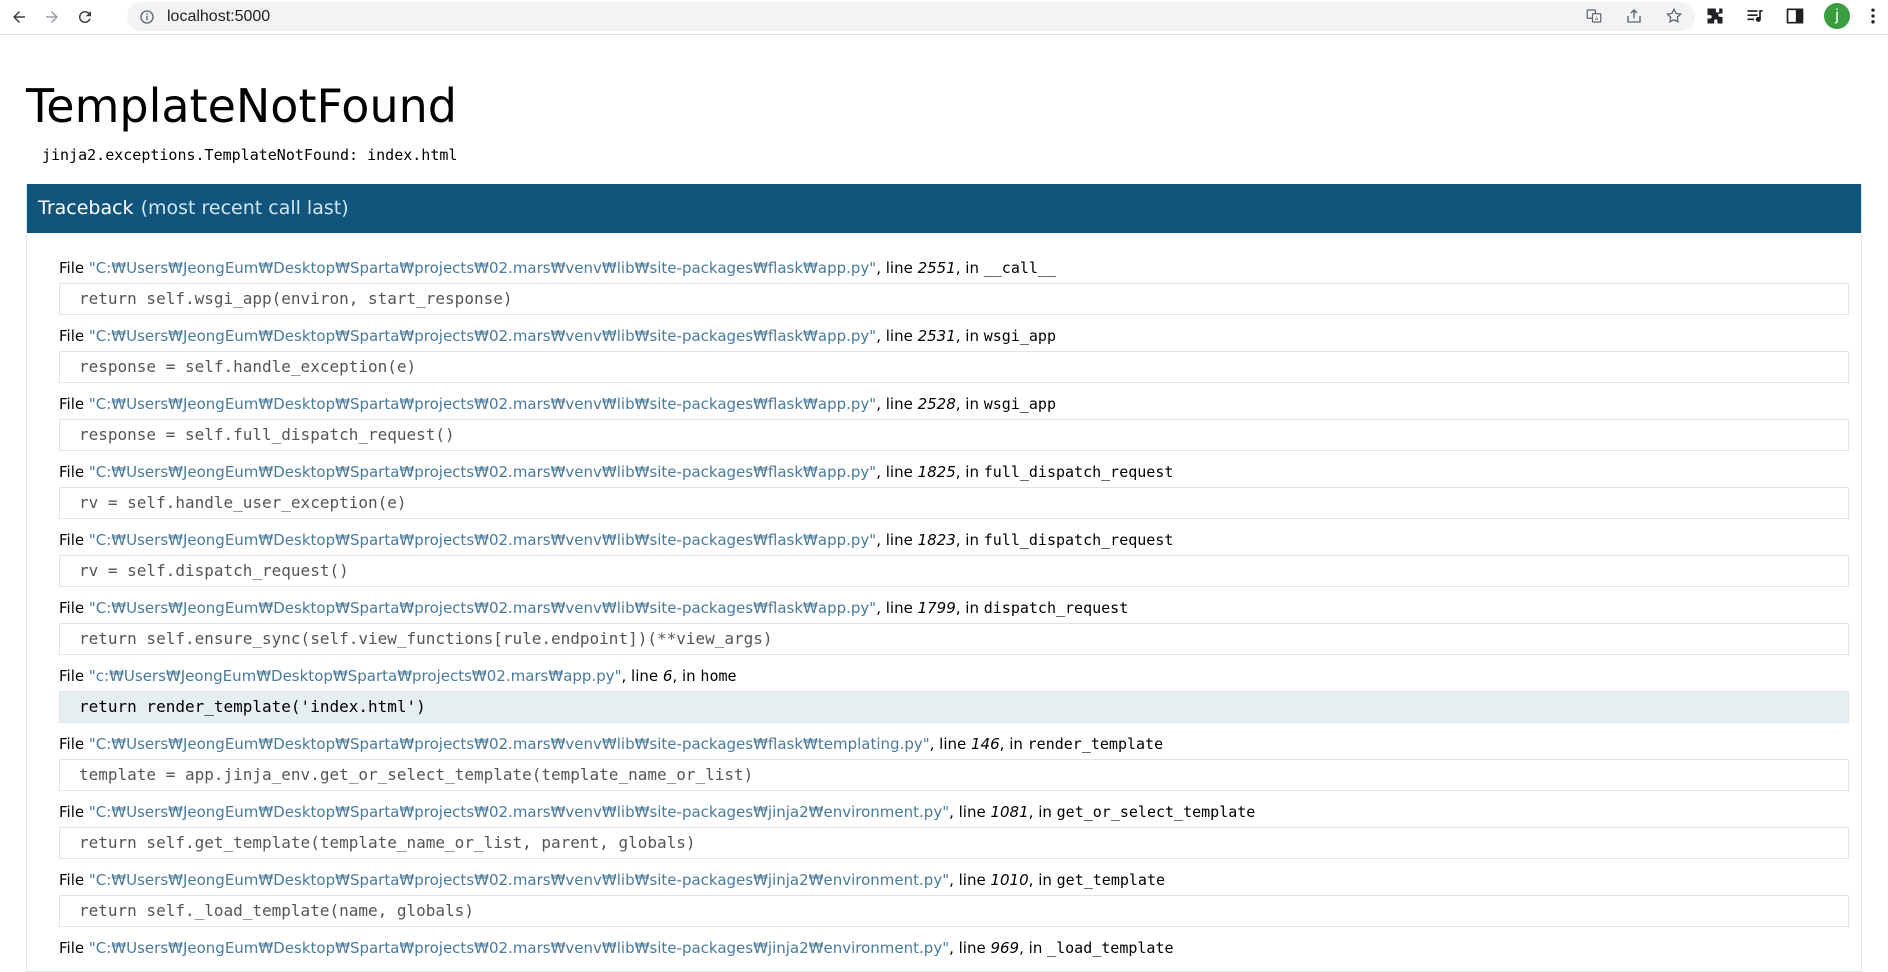 The image size is (1888, 972). Describe the element at coordinates (936, 539) in the screenshot. I see `frame-line-number: 1823` at that location.